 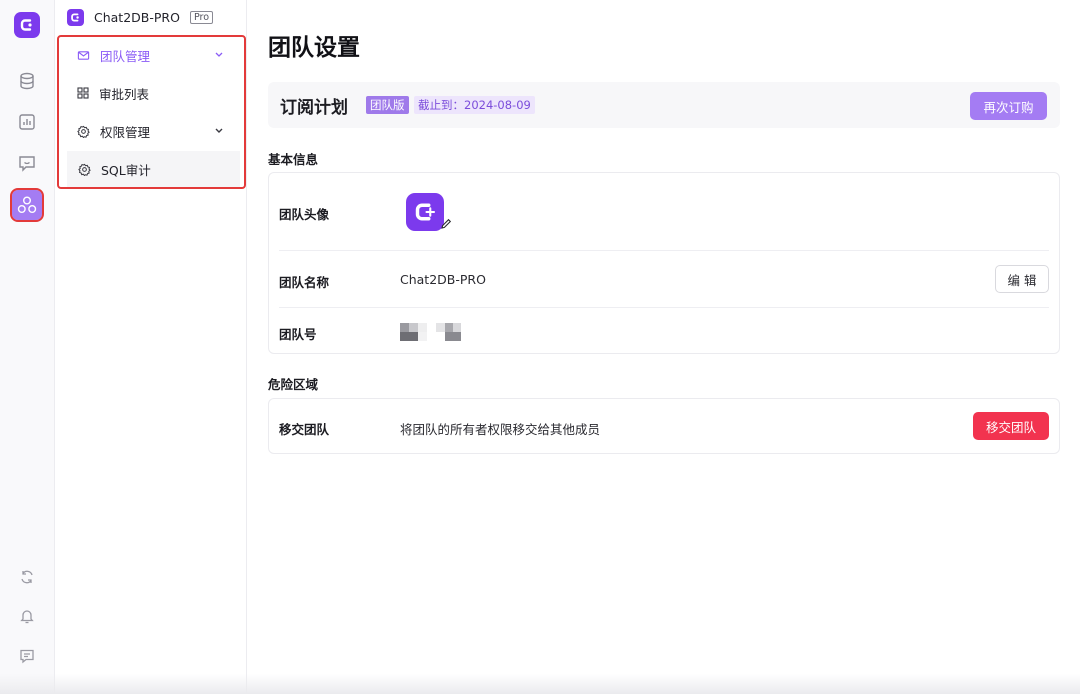 What do you see at coordinates (664, 211) in the screenshot?
I see `avatar-row: 团队头像` at bounding box center [664, 211].